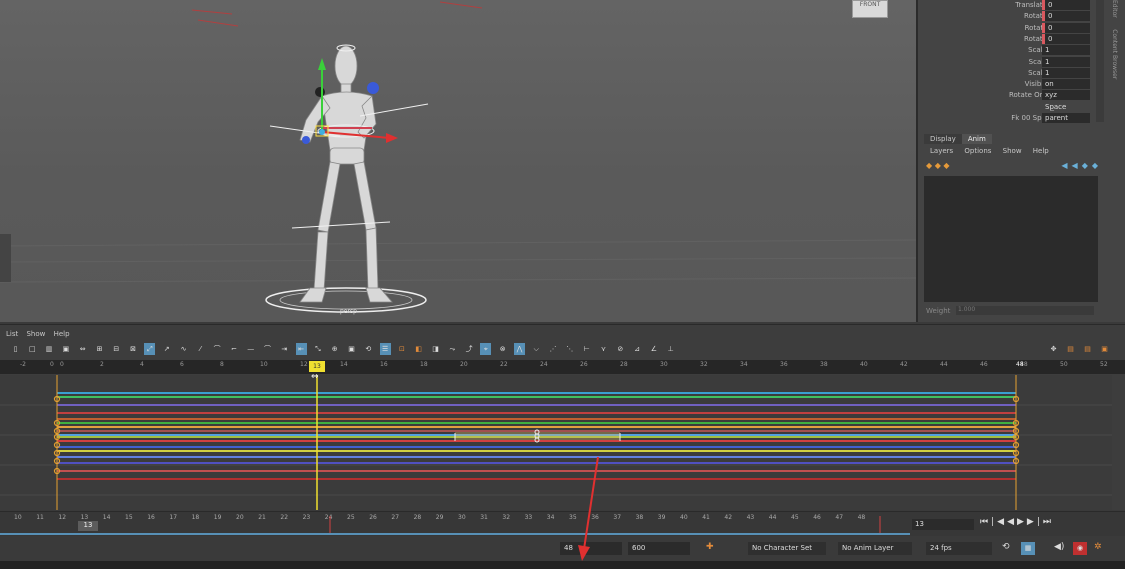  I want to click on step-back-key-icon: |◀, so click(999, 522).